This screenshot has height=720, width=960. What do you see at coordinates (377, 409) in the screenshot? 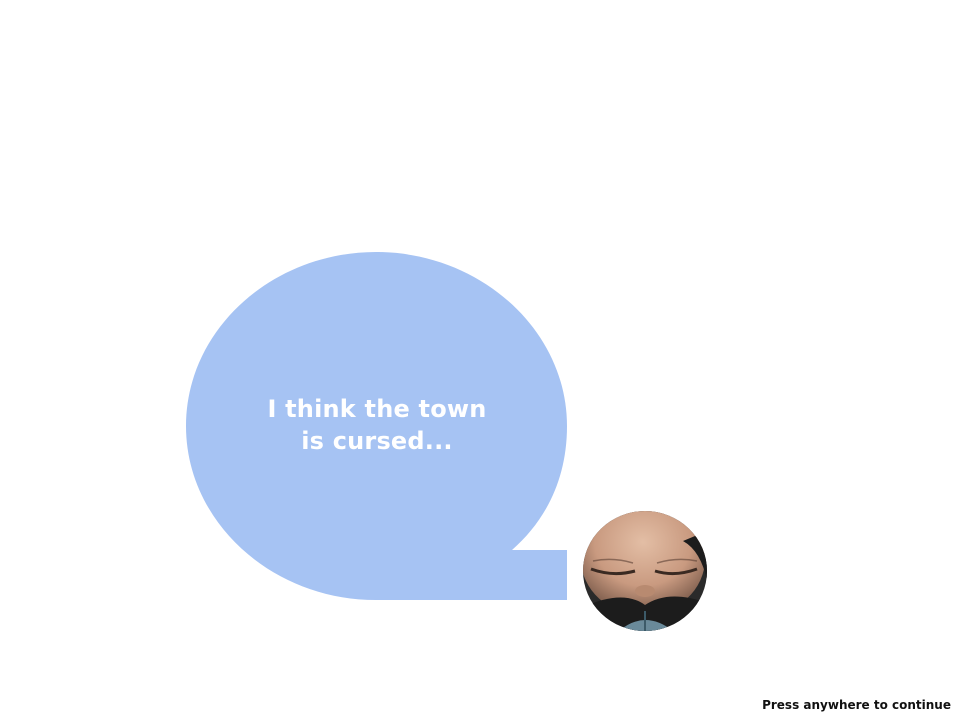
I see `dialogue-line-1: I think the town` at bounding box center [377, 409].